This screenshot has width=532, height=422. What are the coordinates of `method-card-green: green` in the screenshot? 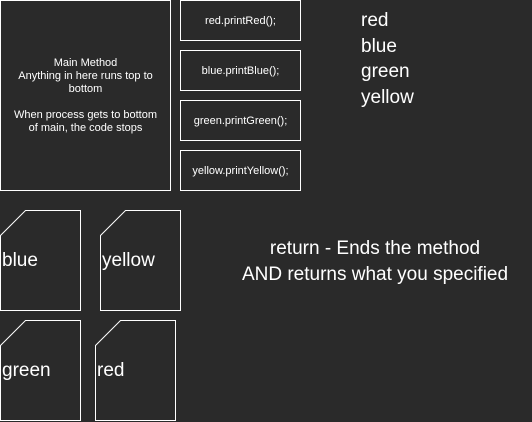 It's located at (40, 370).